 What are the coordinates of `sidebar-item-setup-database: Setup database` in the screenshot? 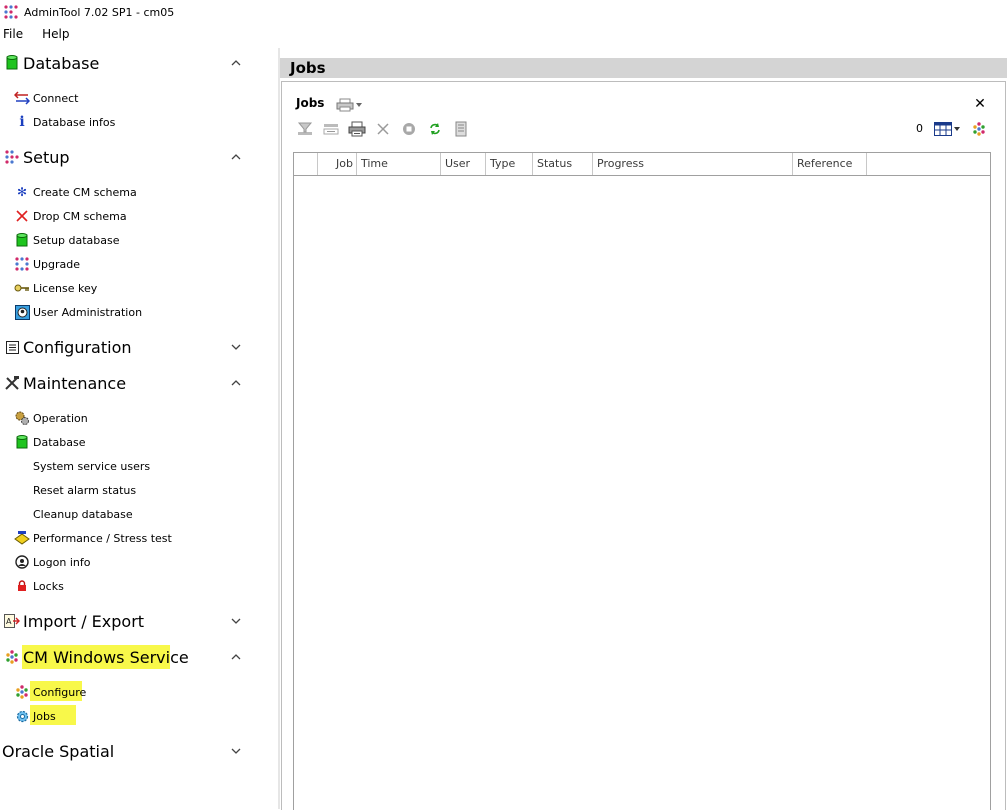 It's located at (67, 240).